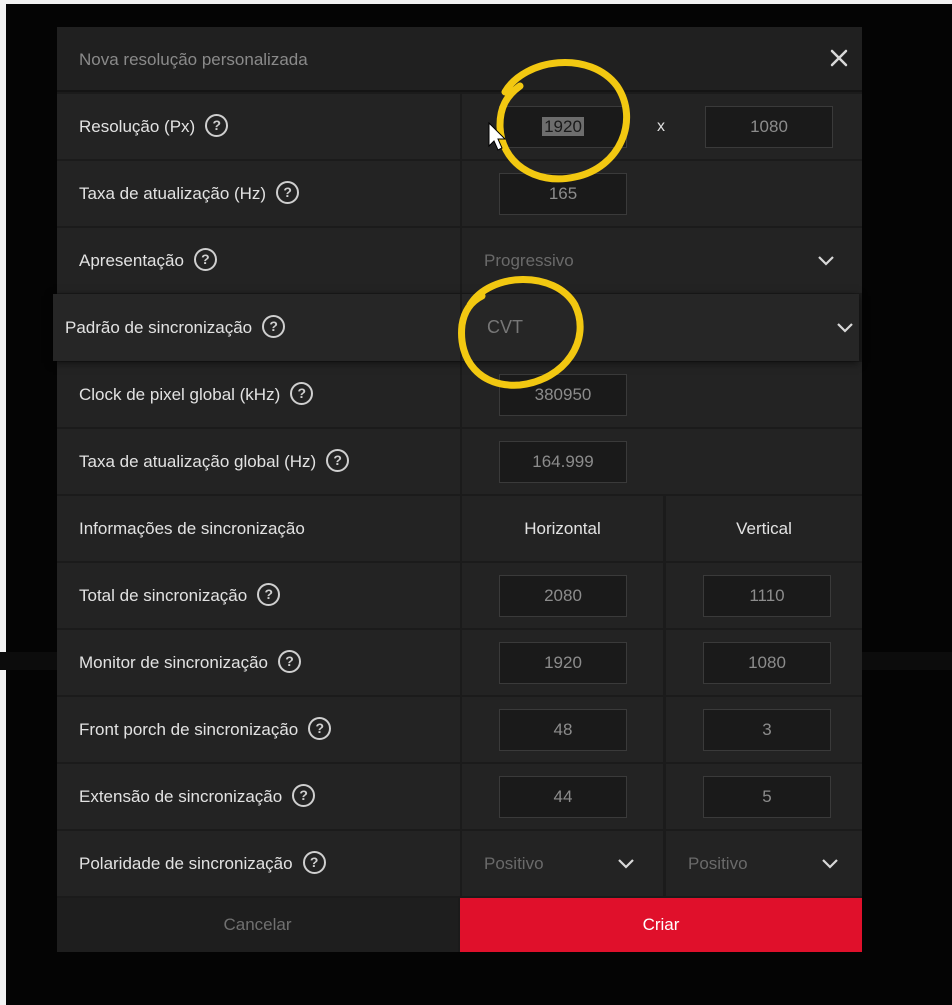 The width and height of the screenshot is (952, 1005). I want to click on resolution-height-input: 1080, so click(769, 127).